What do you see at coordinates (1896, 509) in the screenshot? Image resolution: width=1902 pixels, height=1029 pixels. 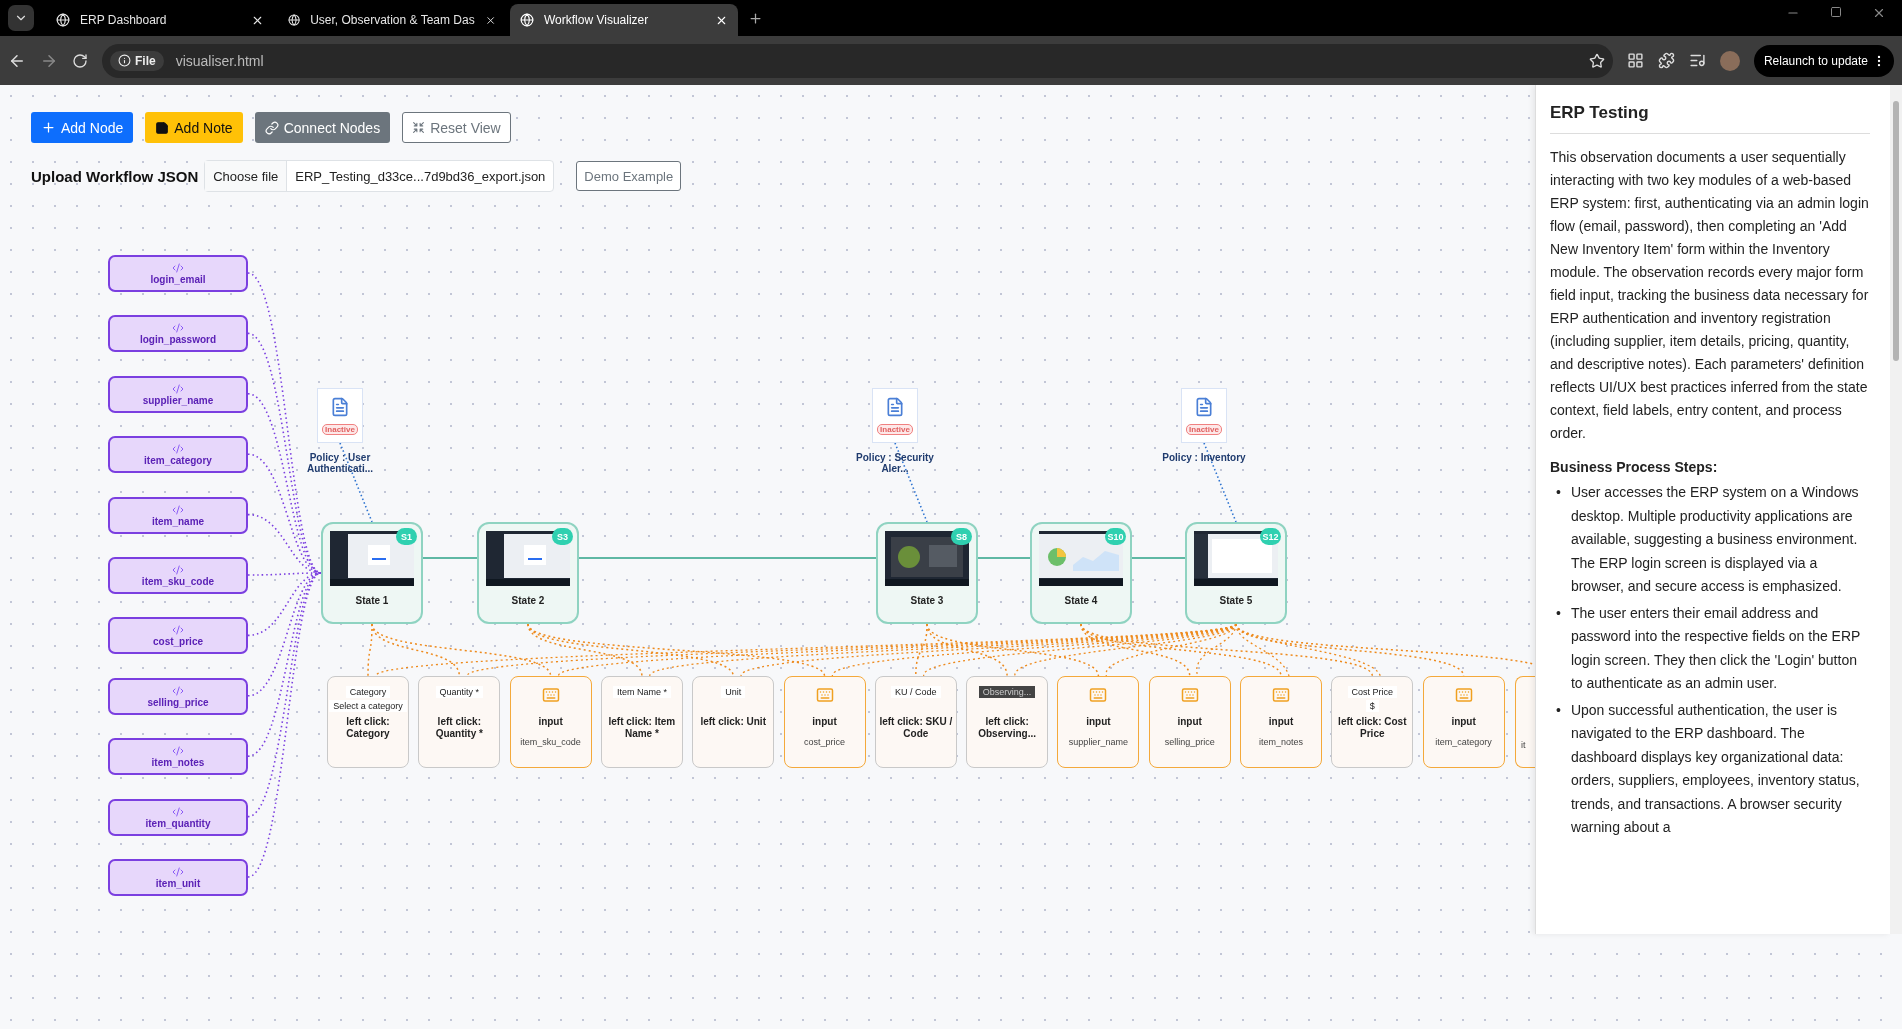 I see `scrollbar` at bounding box center [1896, 509].